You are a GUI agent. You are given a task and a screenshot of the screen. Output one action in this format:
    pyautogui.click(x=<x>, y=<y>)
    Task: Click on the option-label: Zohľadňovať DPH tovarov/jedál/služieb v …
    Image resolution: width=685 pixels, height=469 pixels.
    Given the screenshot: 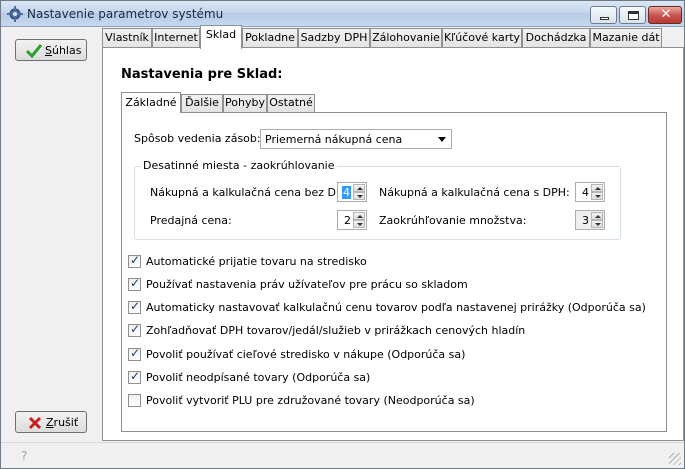 What is the action you would take?
    pyautogui.click(x=336, y=330)
    